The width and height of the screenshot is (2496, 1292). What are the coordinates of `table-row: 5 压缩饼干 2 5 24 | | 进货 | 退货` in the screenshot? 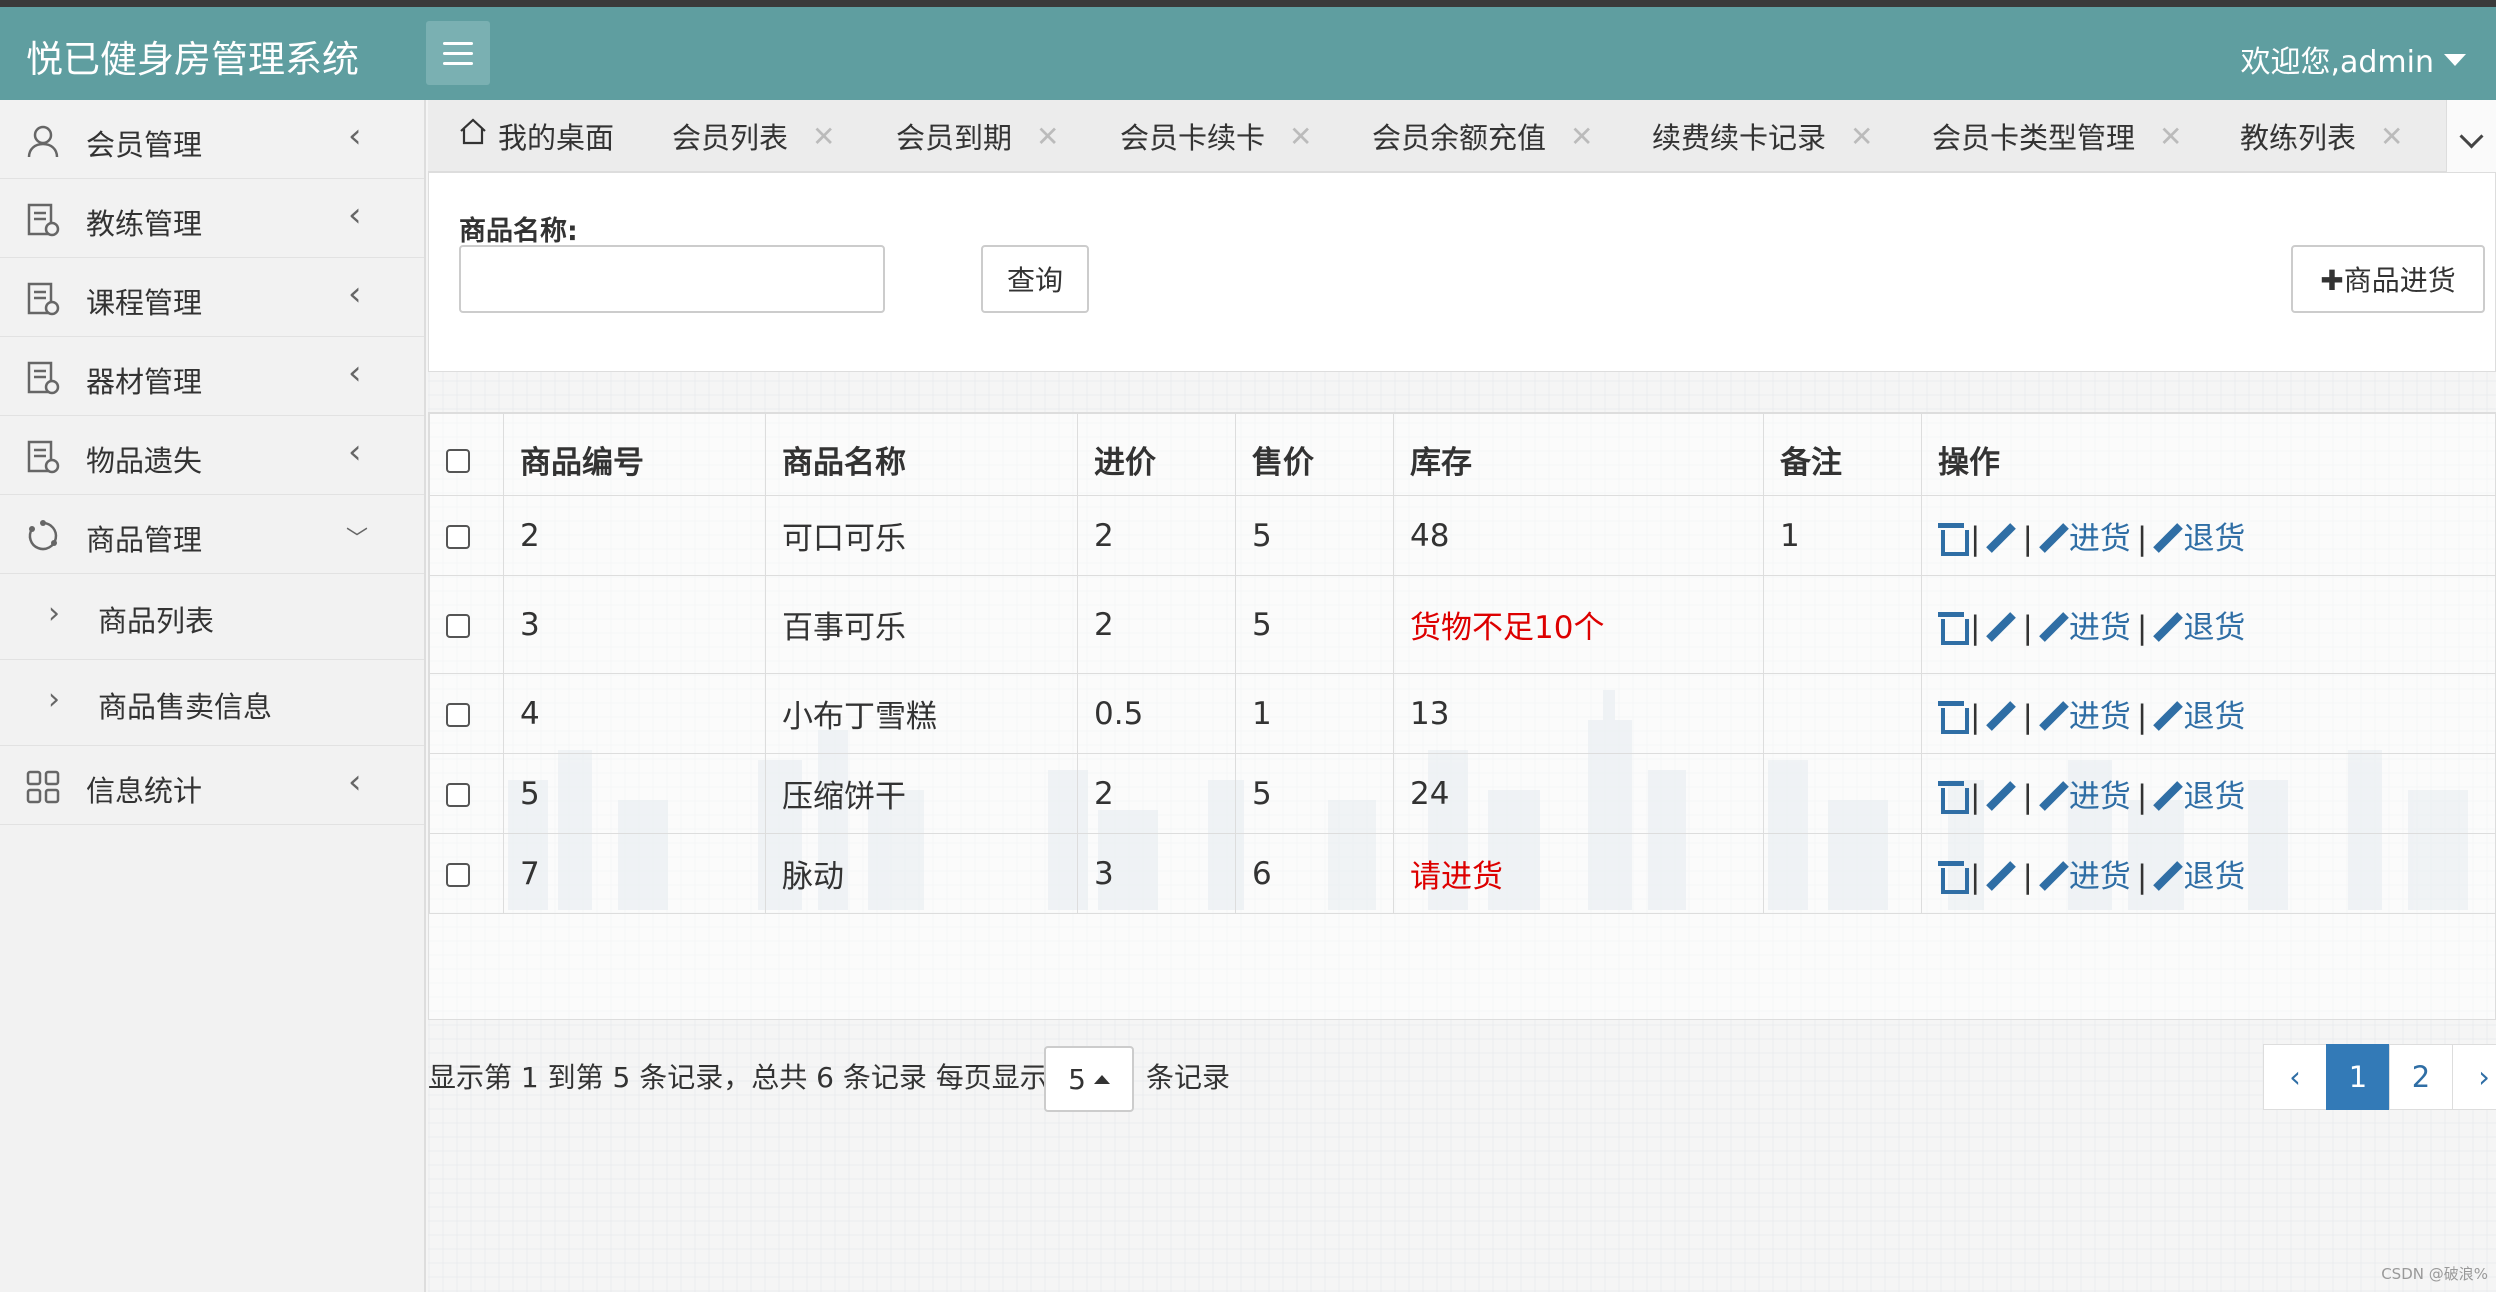 It's located at (1462, 793).